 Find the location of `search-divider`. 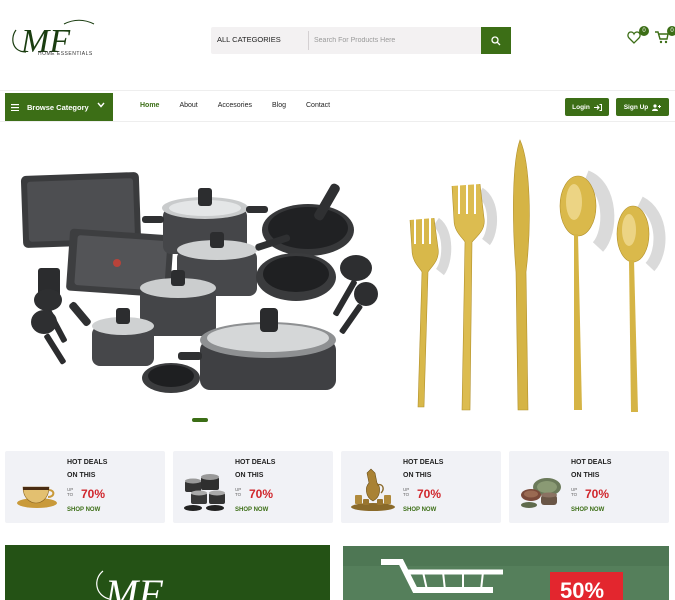

search-divider is located at coordinates (308, 40).